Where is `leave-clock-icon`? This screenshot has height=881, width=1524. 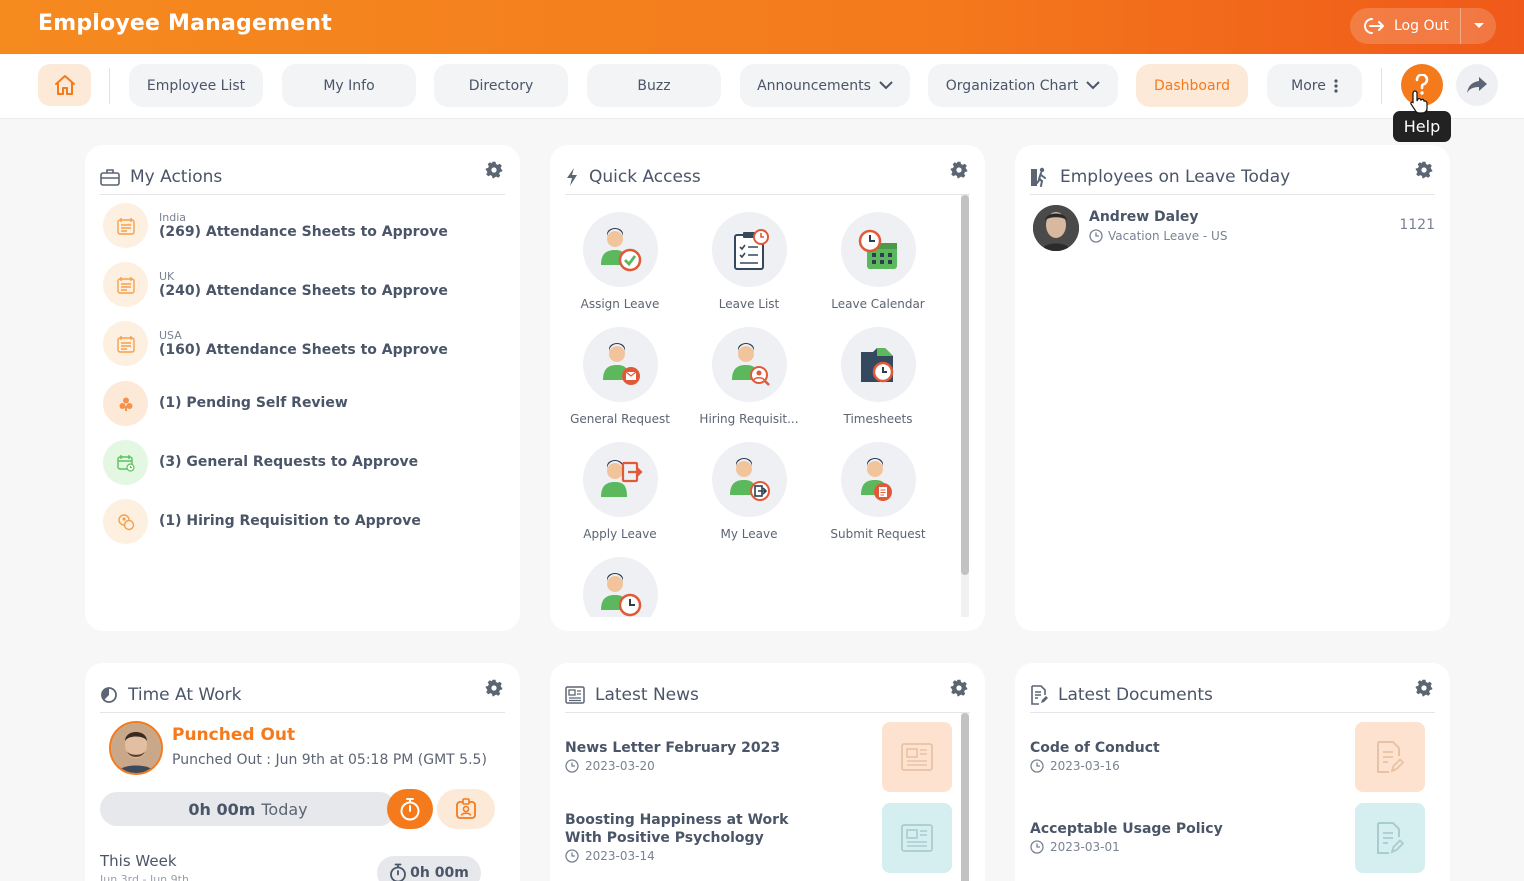 leave-clock-icon is located at coordinates (620, 587).